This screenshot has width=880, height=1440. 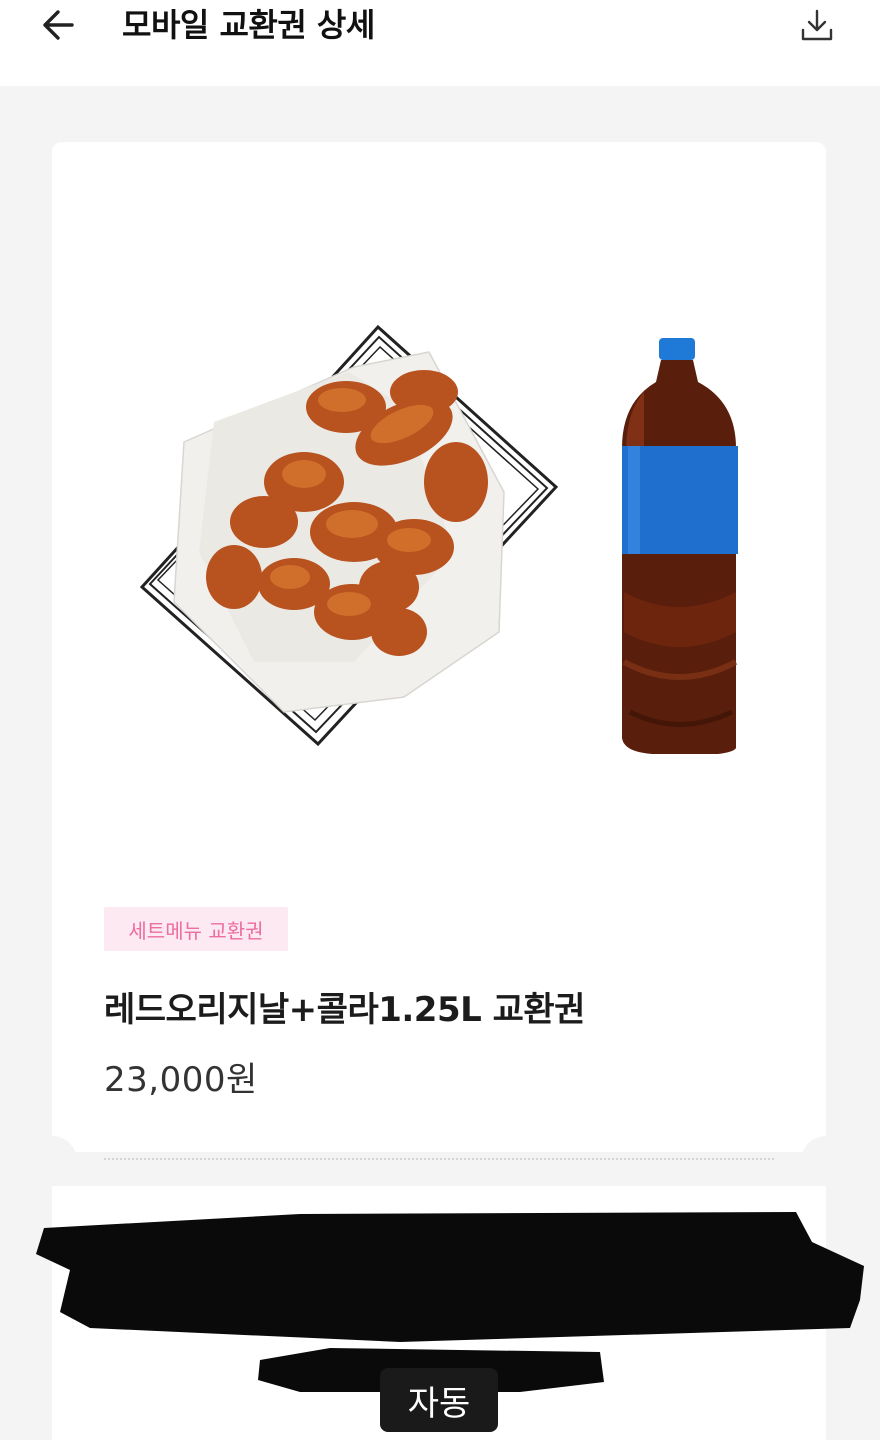 I want to click on back-button, so click(x=58, y=25).